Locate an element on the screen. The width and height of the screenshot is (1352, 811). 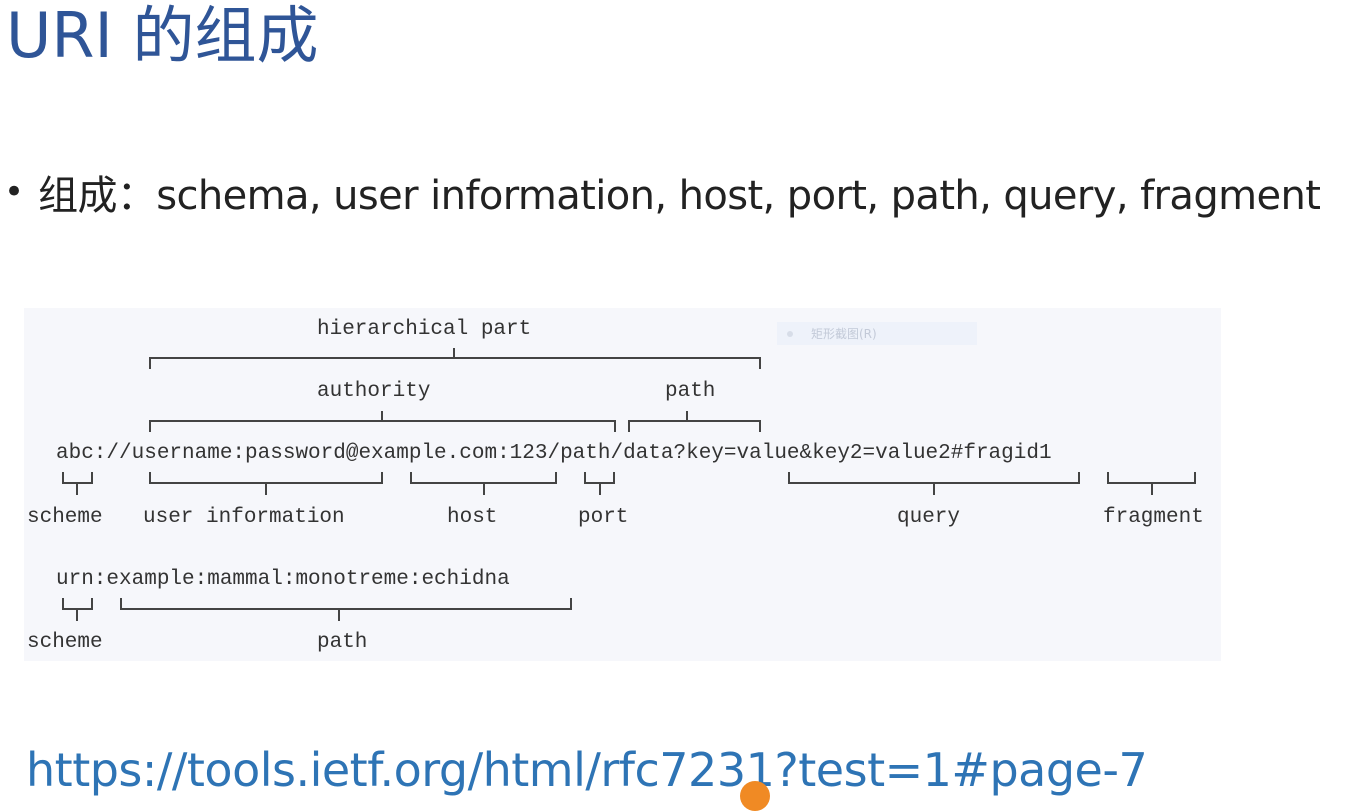
tooltip-dot-icon is located at coordinates (790, 333).